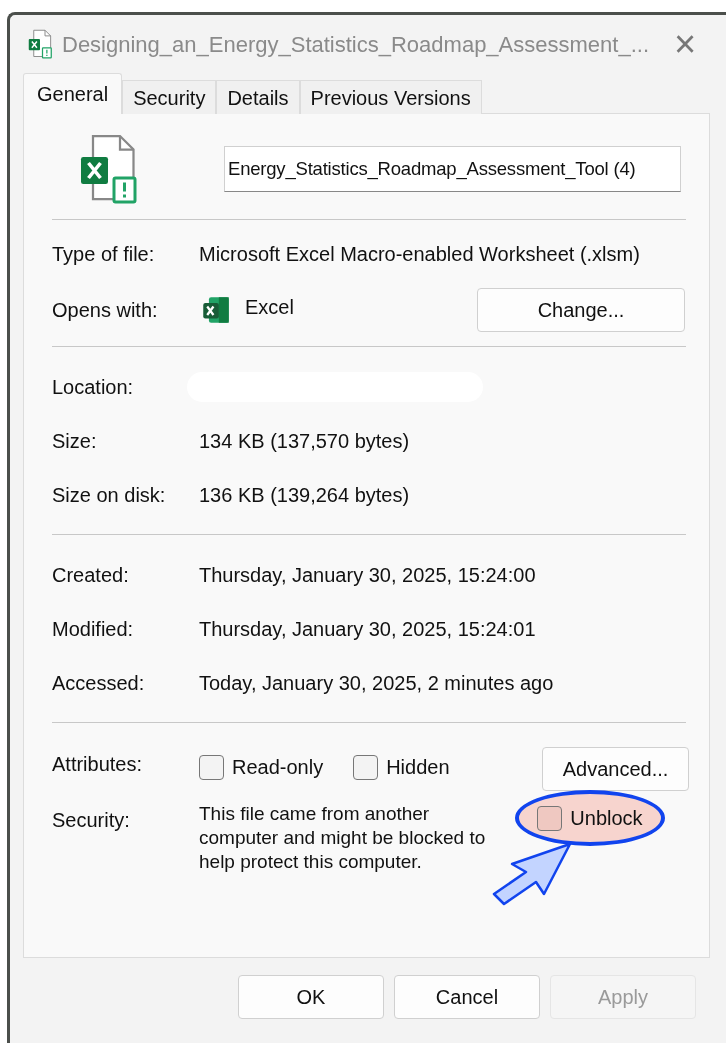 The height and width of the screenshot is (1043, 726). What do you see at coordinates (93, 387) in the screenshot?
I see `field-label: Location:` at bounding box center [93, 387].